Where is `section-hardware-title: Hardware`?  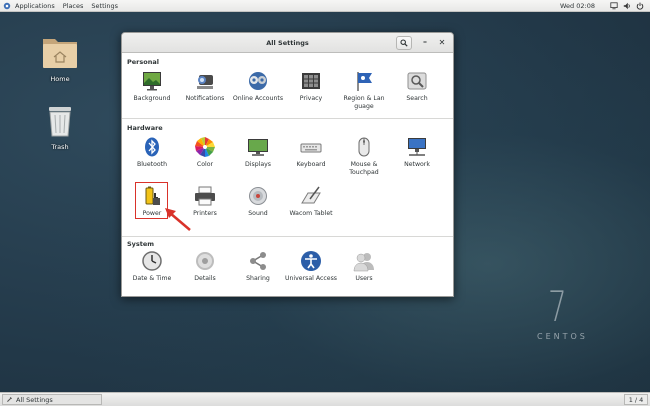 section-hardware-title: Hardware is located at coordinates (145, 128).